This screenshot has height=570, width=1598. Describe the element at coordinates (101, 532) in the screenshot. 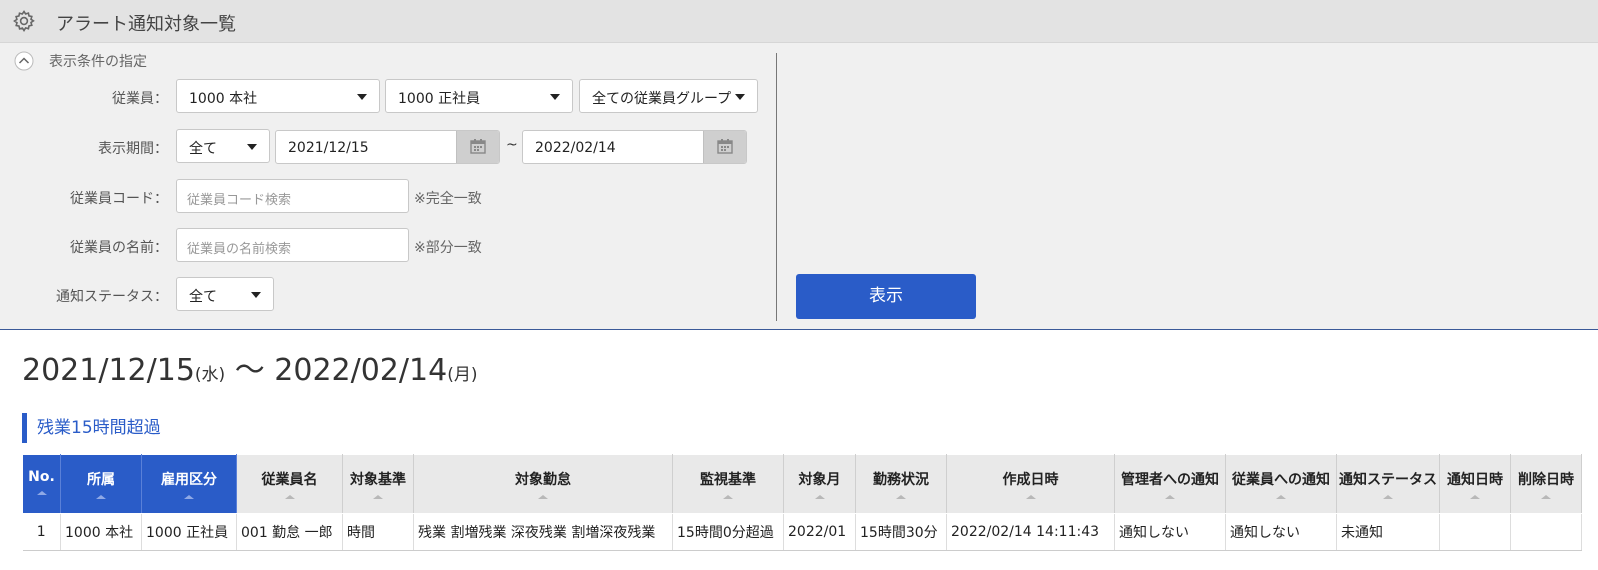

I see `cell-office: 1000 本社` at that location.